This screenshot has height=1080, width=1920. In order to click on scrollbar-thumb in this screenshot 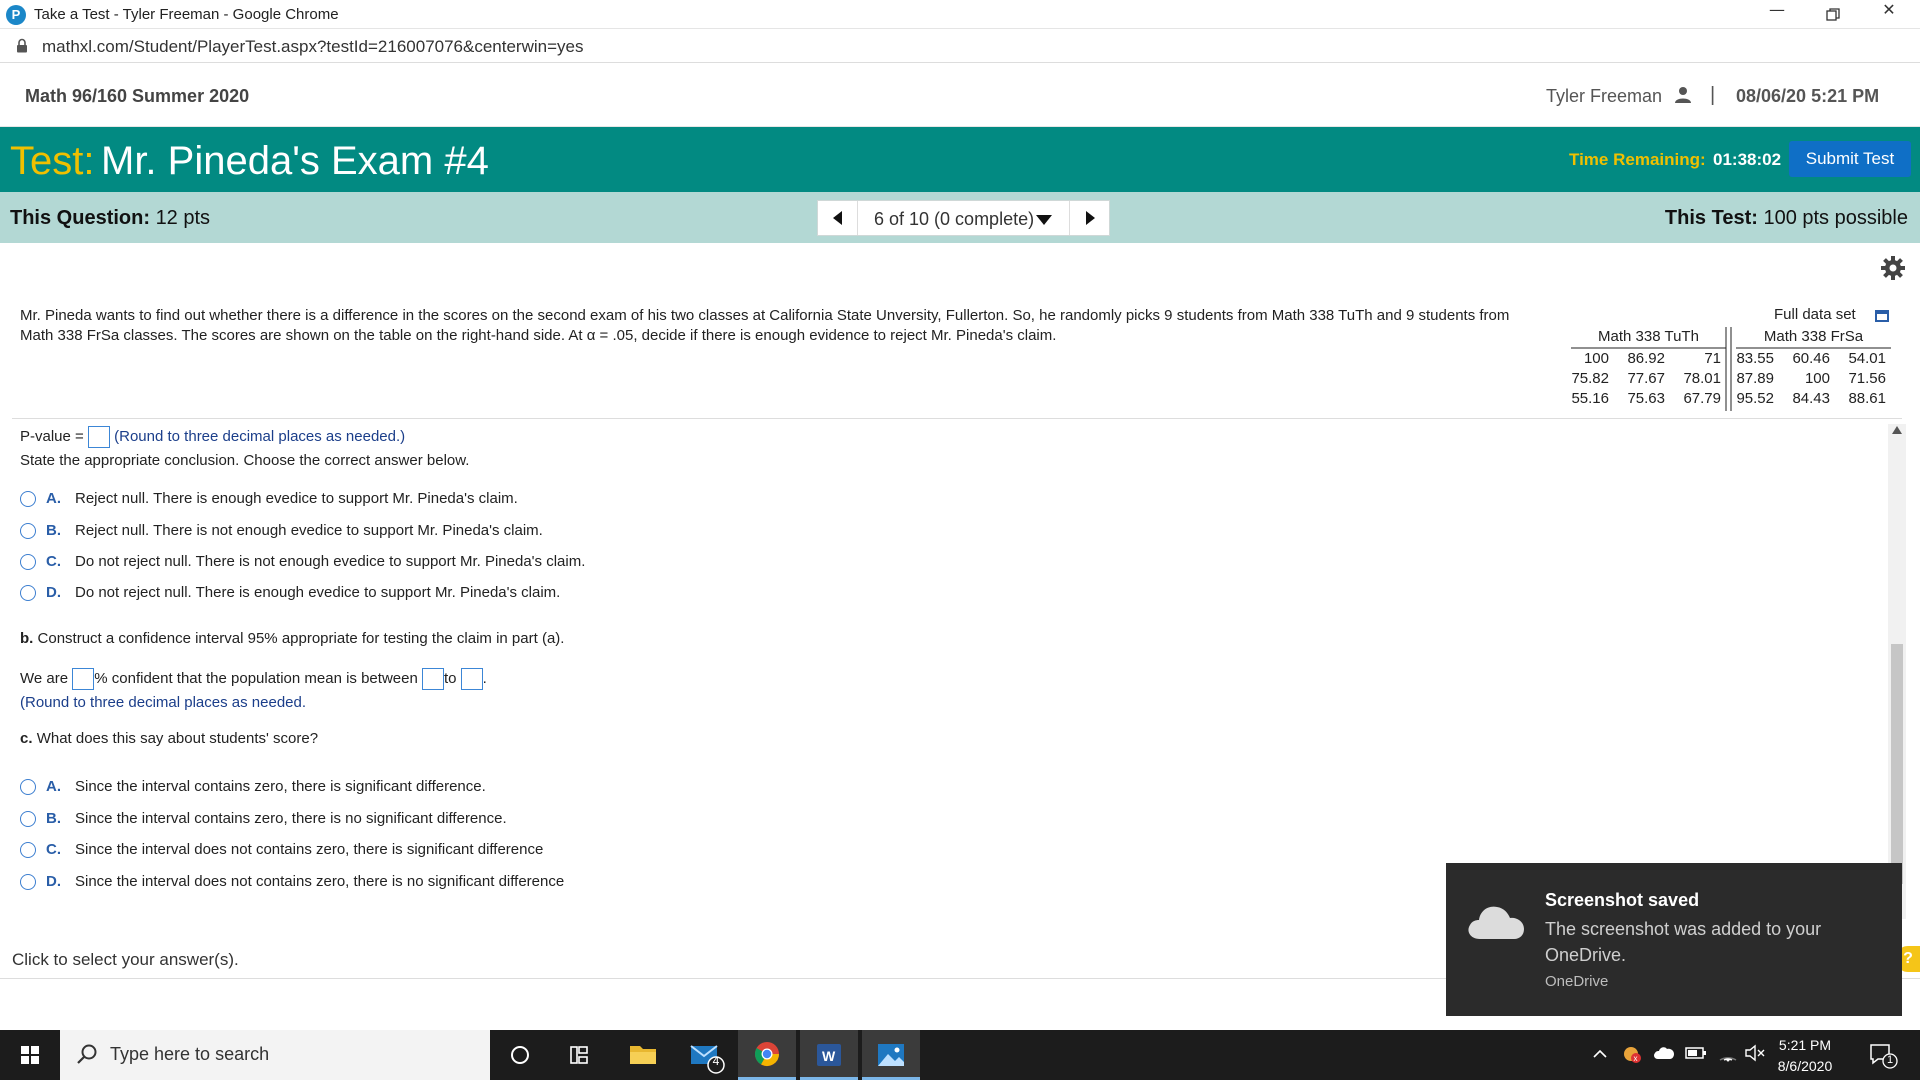, I will do `click(1897, 764)`.